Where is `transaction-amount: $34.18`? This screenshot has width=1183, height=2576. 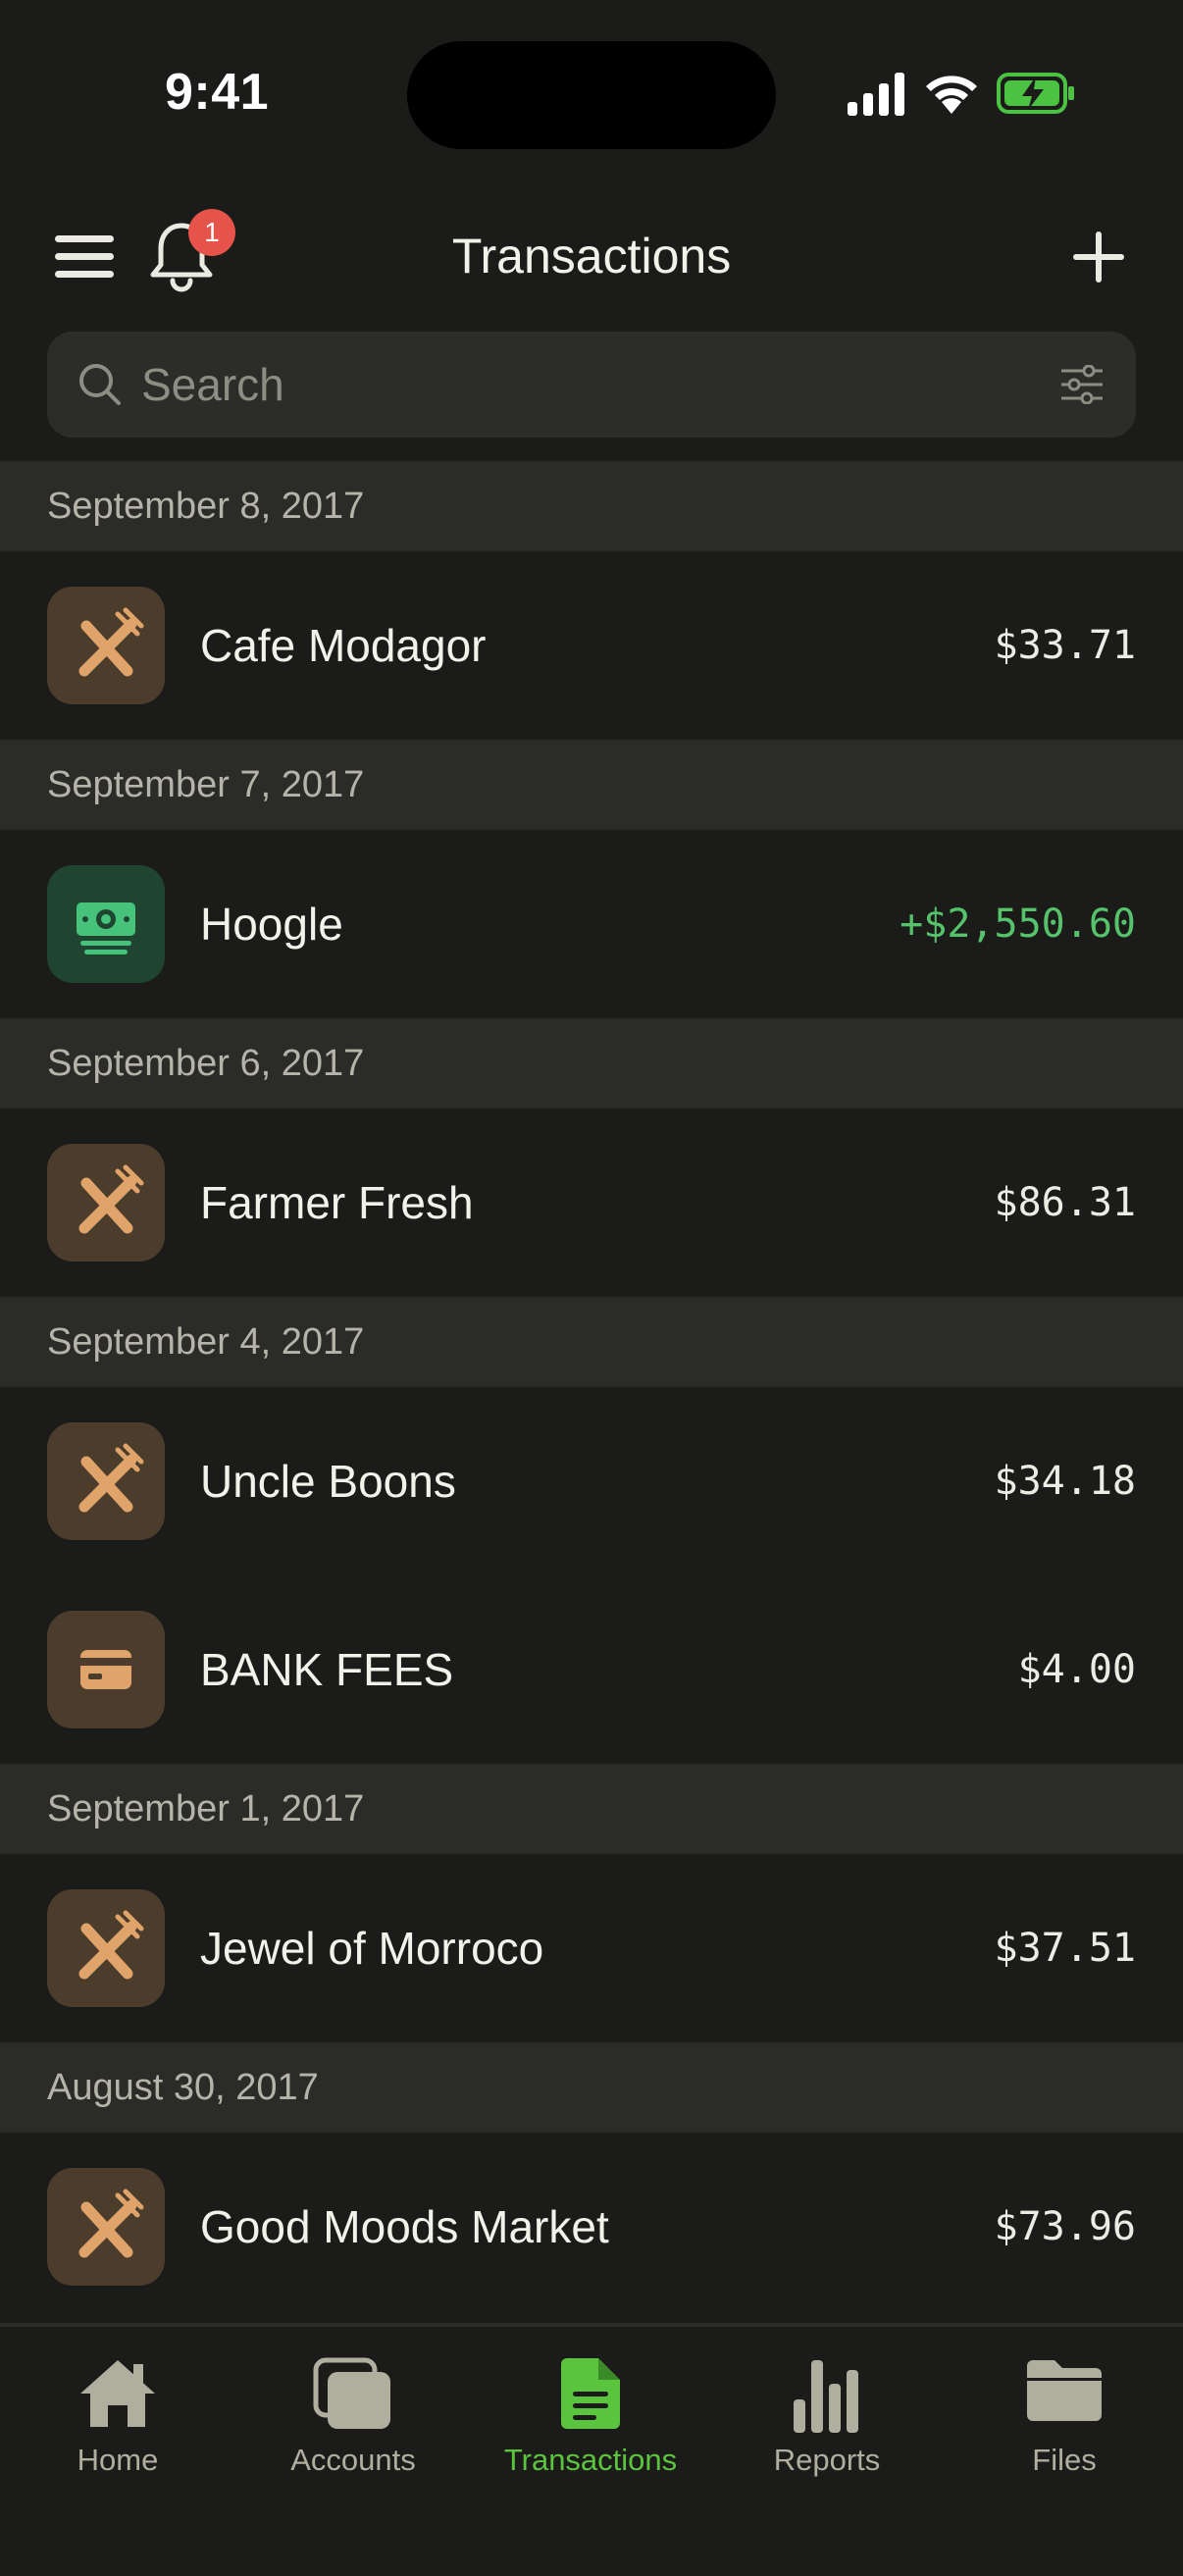
transaction-amount: $34.18 is located at coordinates (1065, 1481).